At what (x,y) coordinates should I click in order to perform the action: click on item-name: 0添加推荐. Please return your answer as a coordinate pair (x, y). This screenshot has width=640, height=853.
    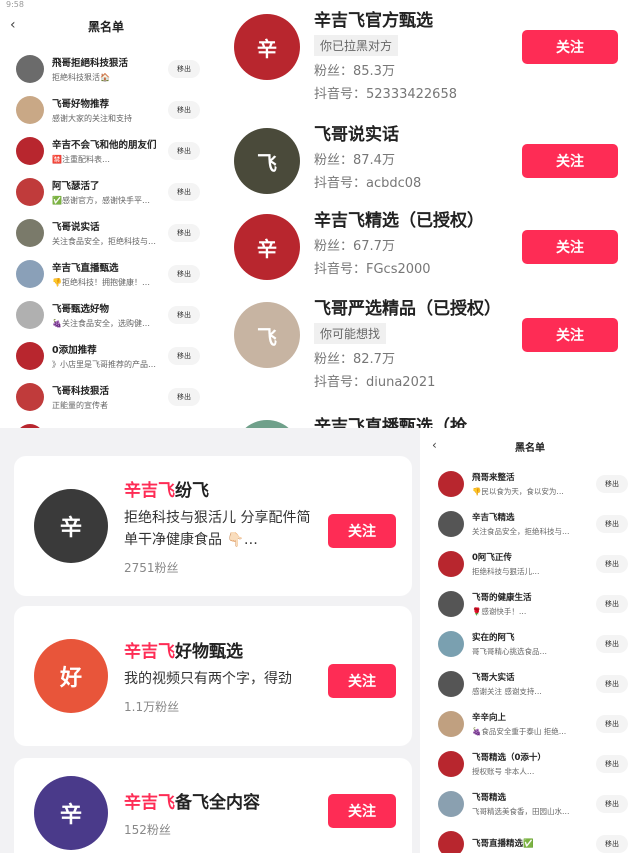
    Looking at the image, I should click on (74, 350).